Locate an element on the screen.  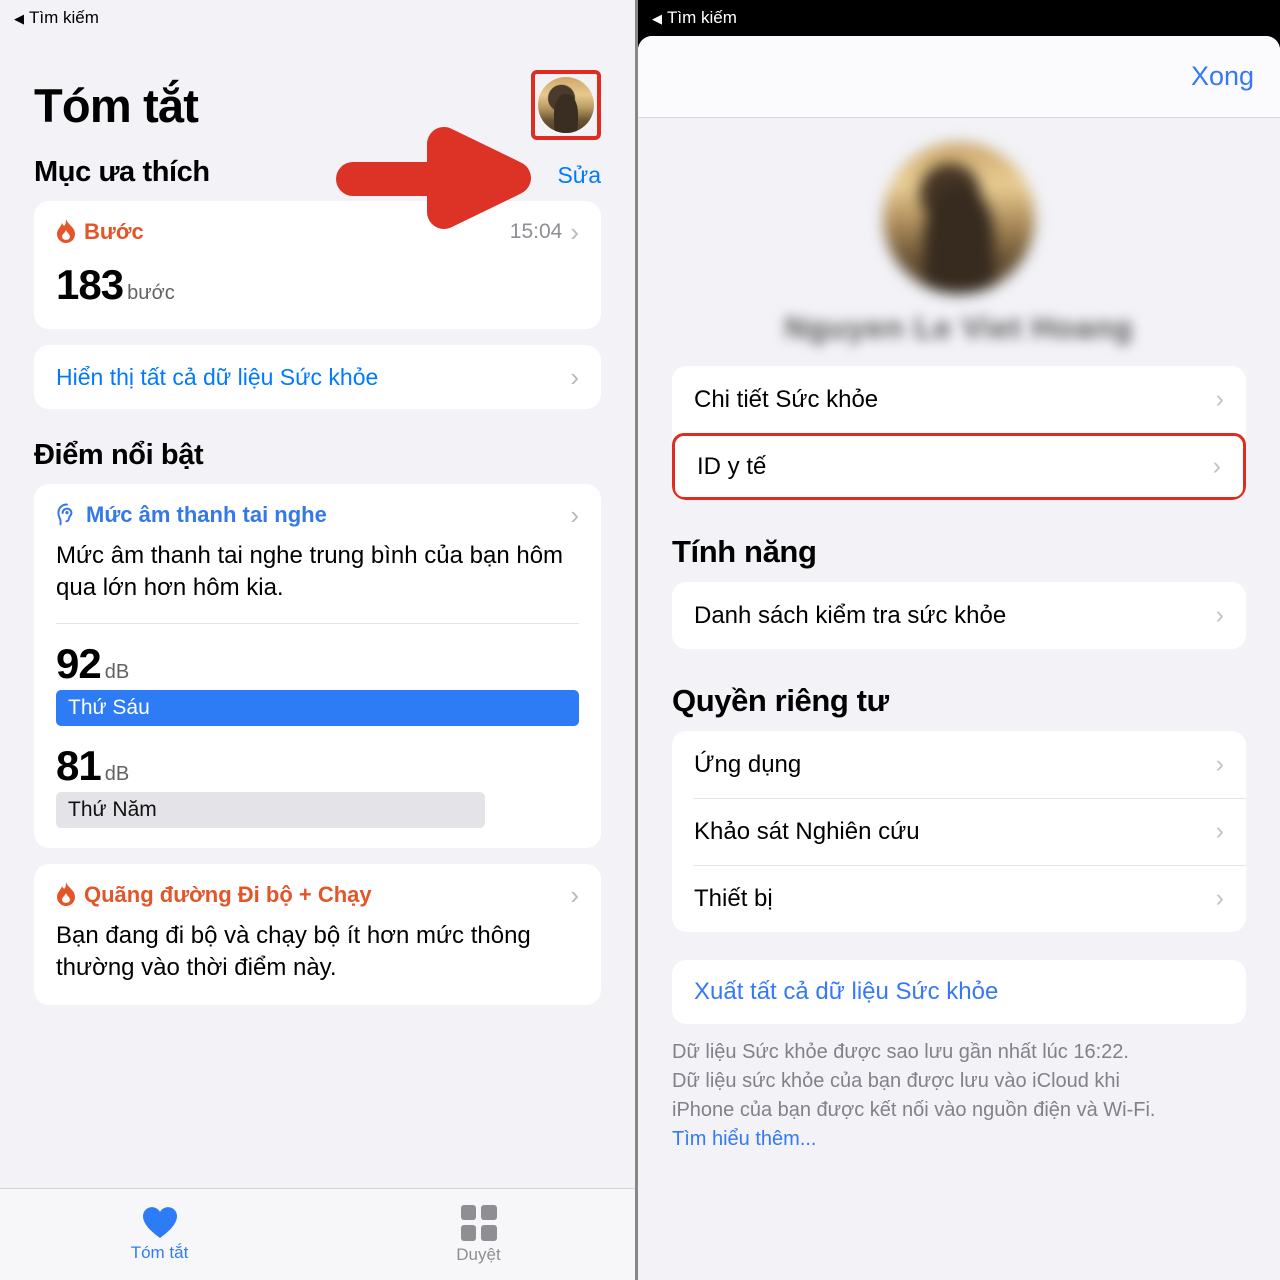
row-health-details: Chi tiết Sức khỏe › is located at coordinates (959, 399).